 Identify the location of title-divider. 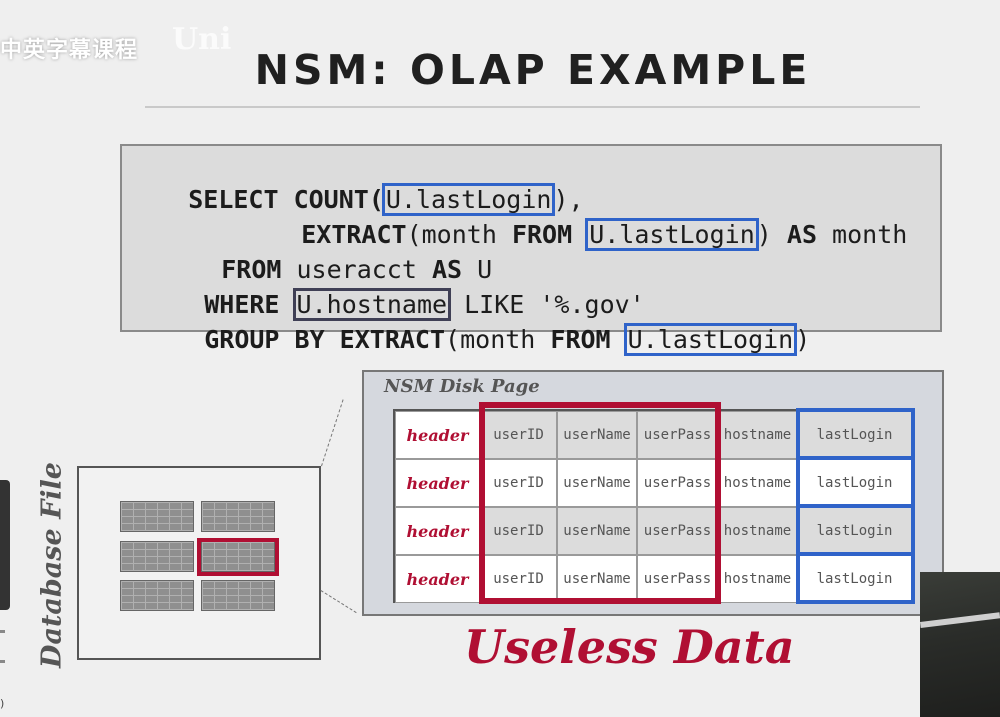
(532, 107).